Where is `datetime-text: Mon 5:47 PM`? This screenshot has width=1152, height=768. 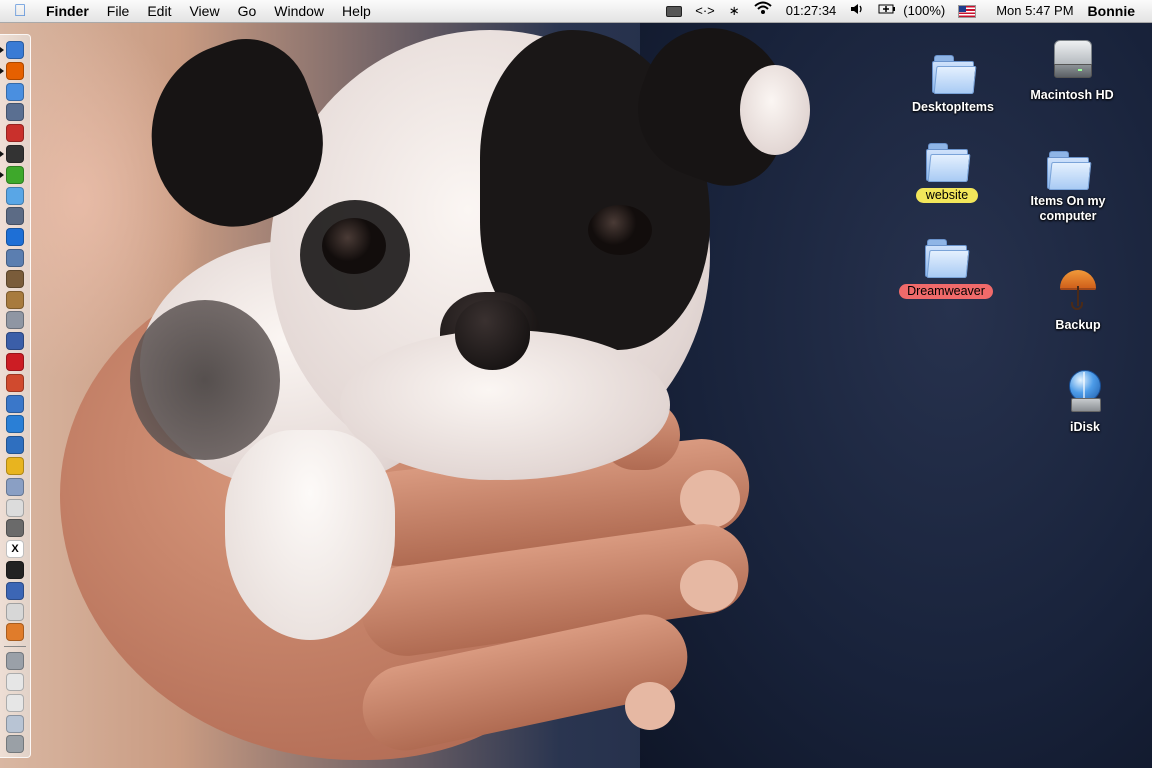
datetime-text: Mon 5:47 PM is located at coordinates (1031, 11).